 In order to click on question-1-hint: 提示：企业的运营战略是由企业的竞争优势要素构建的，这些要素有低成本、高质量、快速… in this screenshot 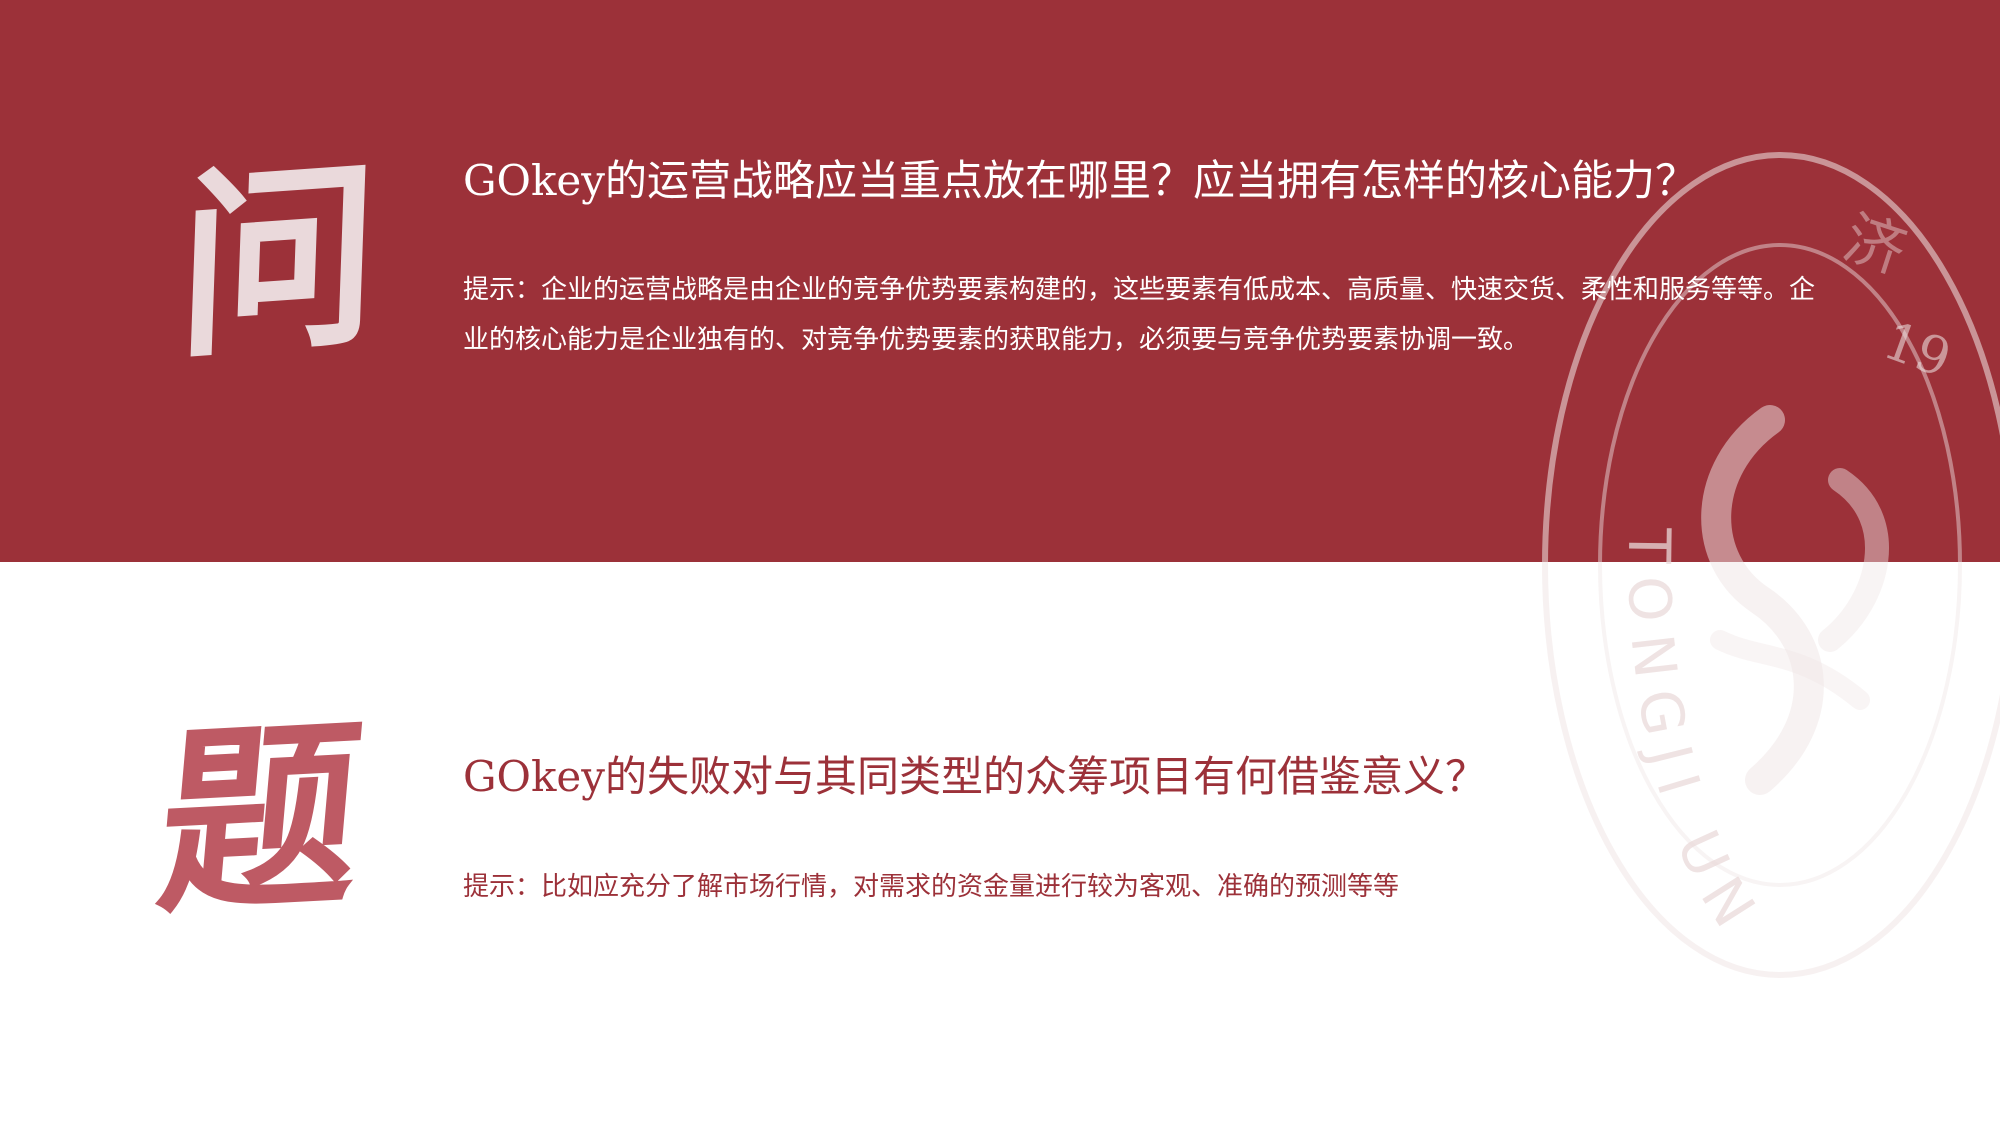, I will do `click(1139, 315)`.